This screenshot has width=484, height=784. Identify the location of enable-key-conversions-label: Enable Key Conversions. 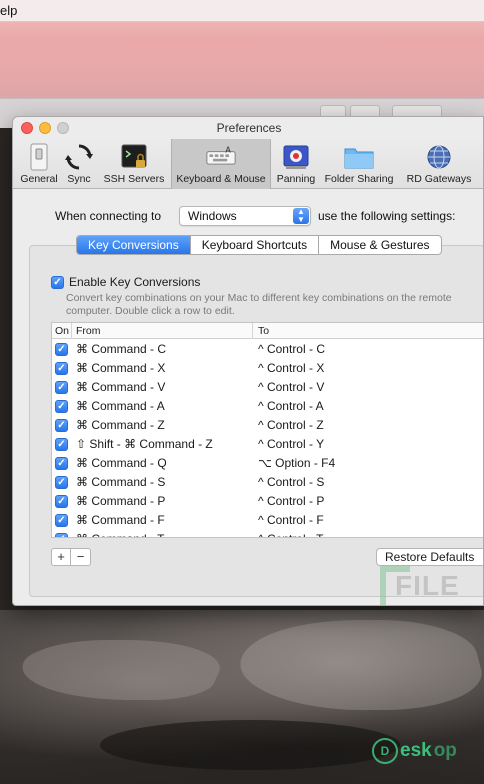
(135, 282).